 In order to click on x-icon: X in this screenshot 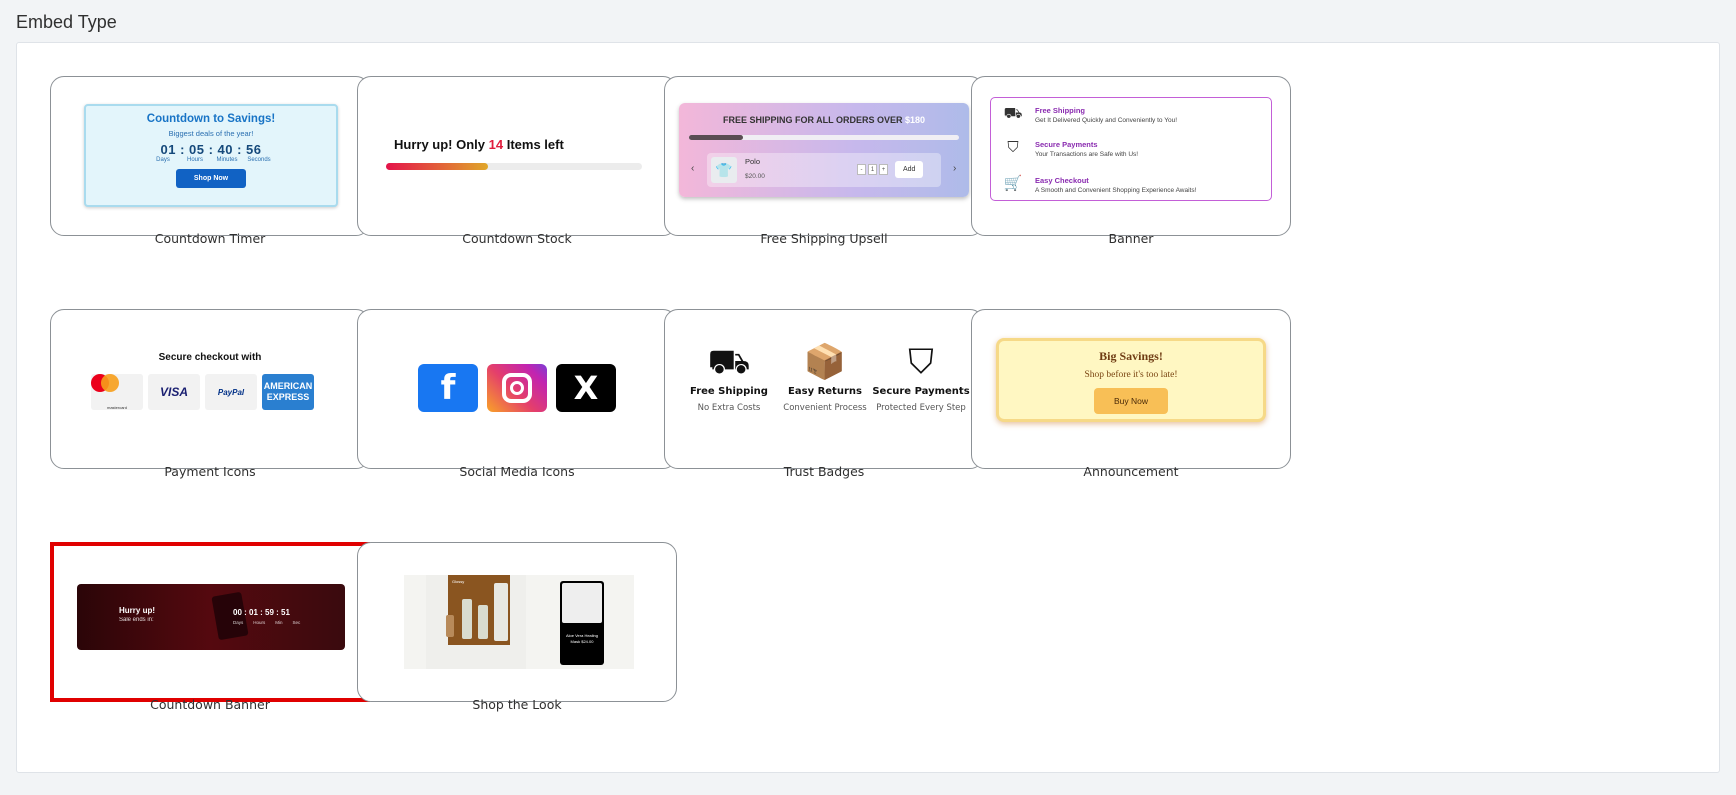, I will do `click(586, 388)`.